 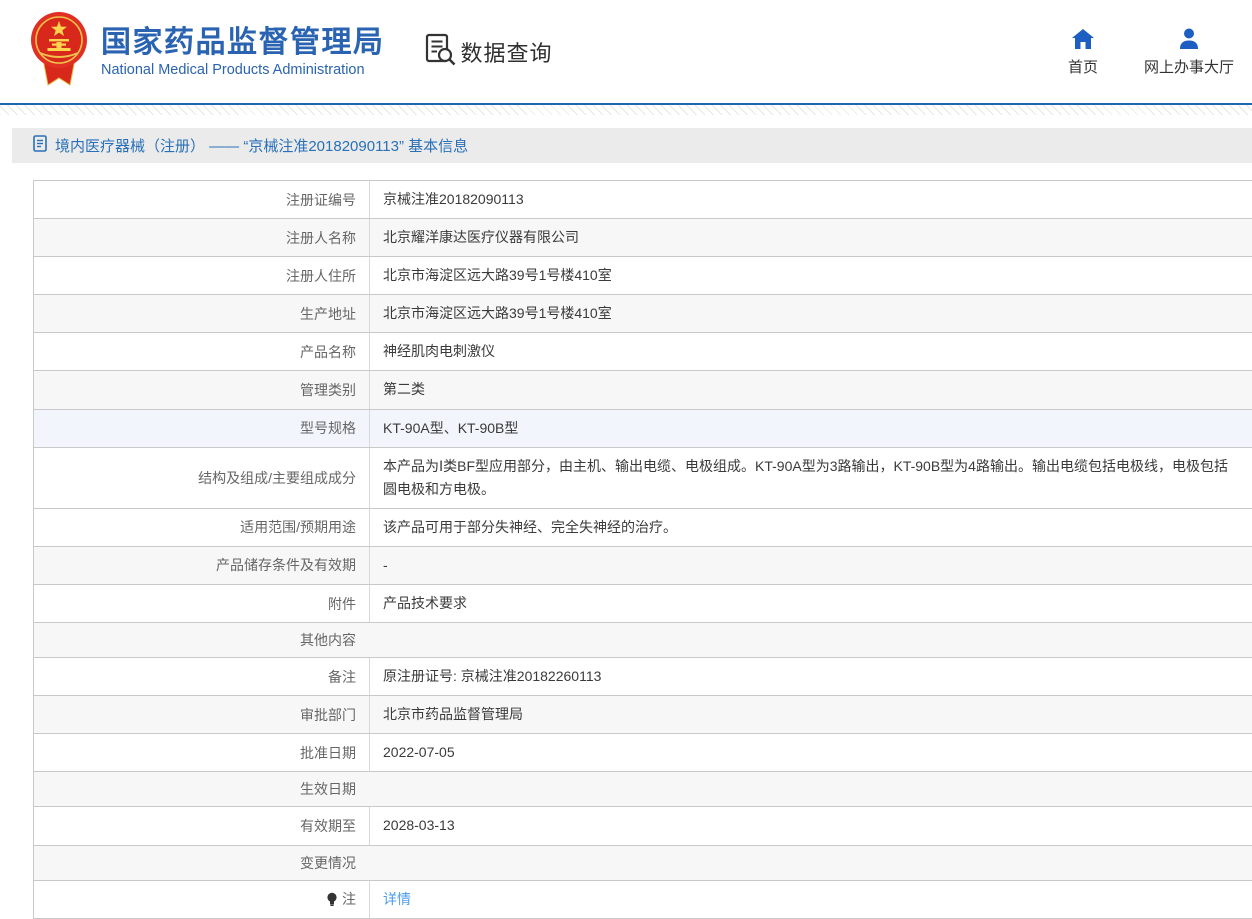 I want to click on table-row: 注册人名称 北京耀洋康达医疗仪器有限公司, so click(x=643, y=238).